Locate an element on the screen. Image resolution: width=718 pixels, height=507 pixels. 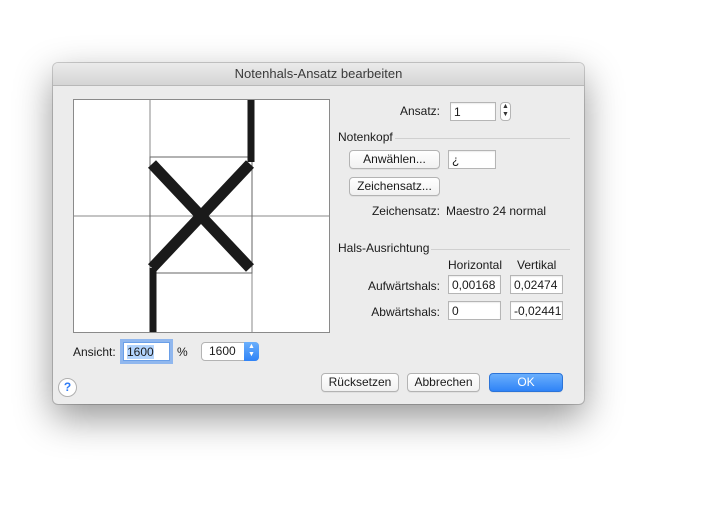
zoom-field-value: 1600 is located at coordinates (140, 352).